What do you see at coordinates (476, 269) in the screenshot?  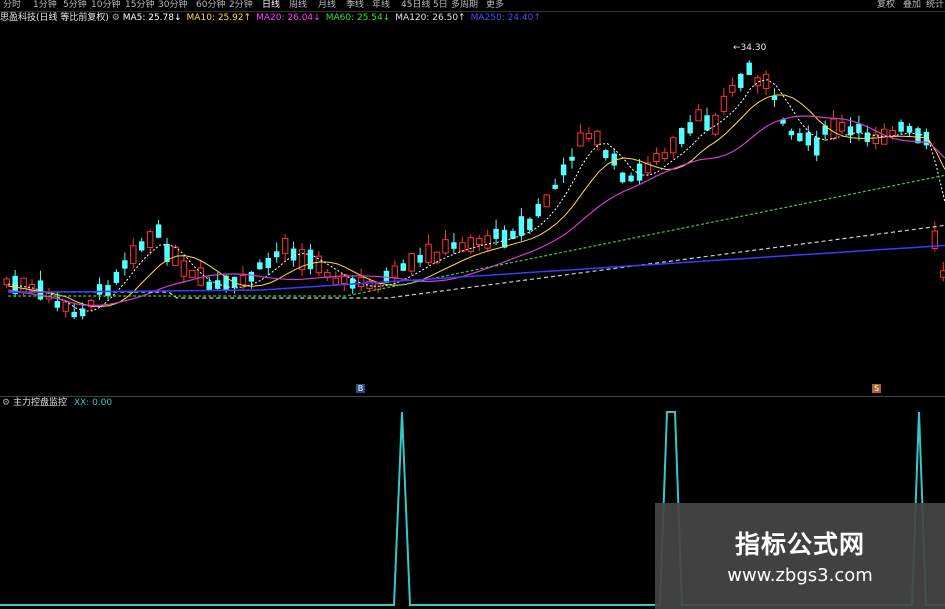 I see `ma-line` at bounding box center [476, 269].